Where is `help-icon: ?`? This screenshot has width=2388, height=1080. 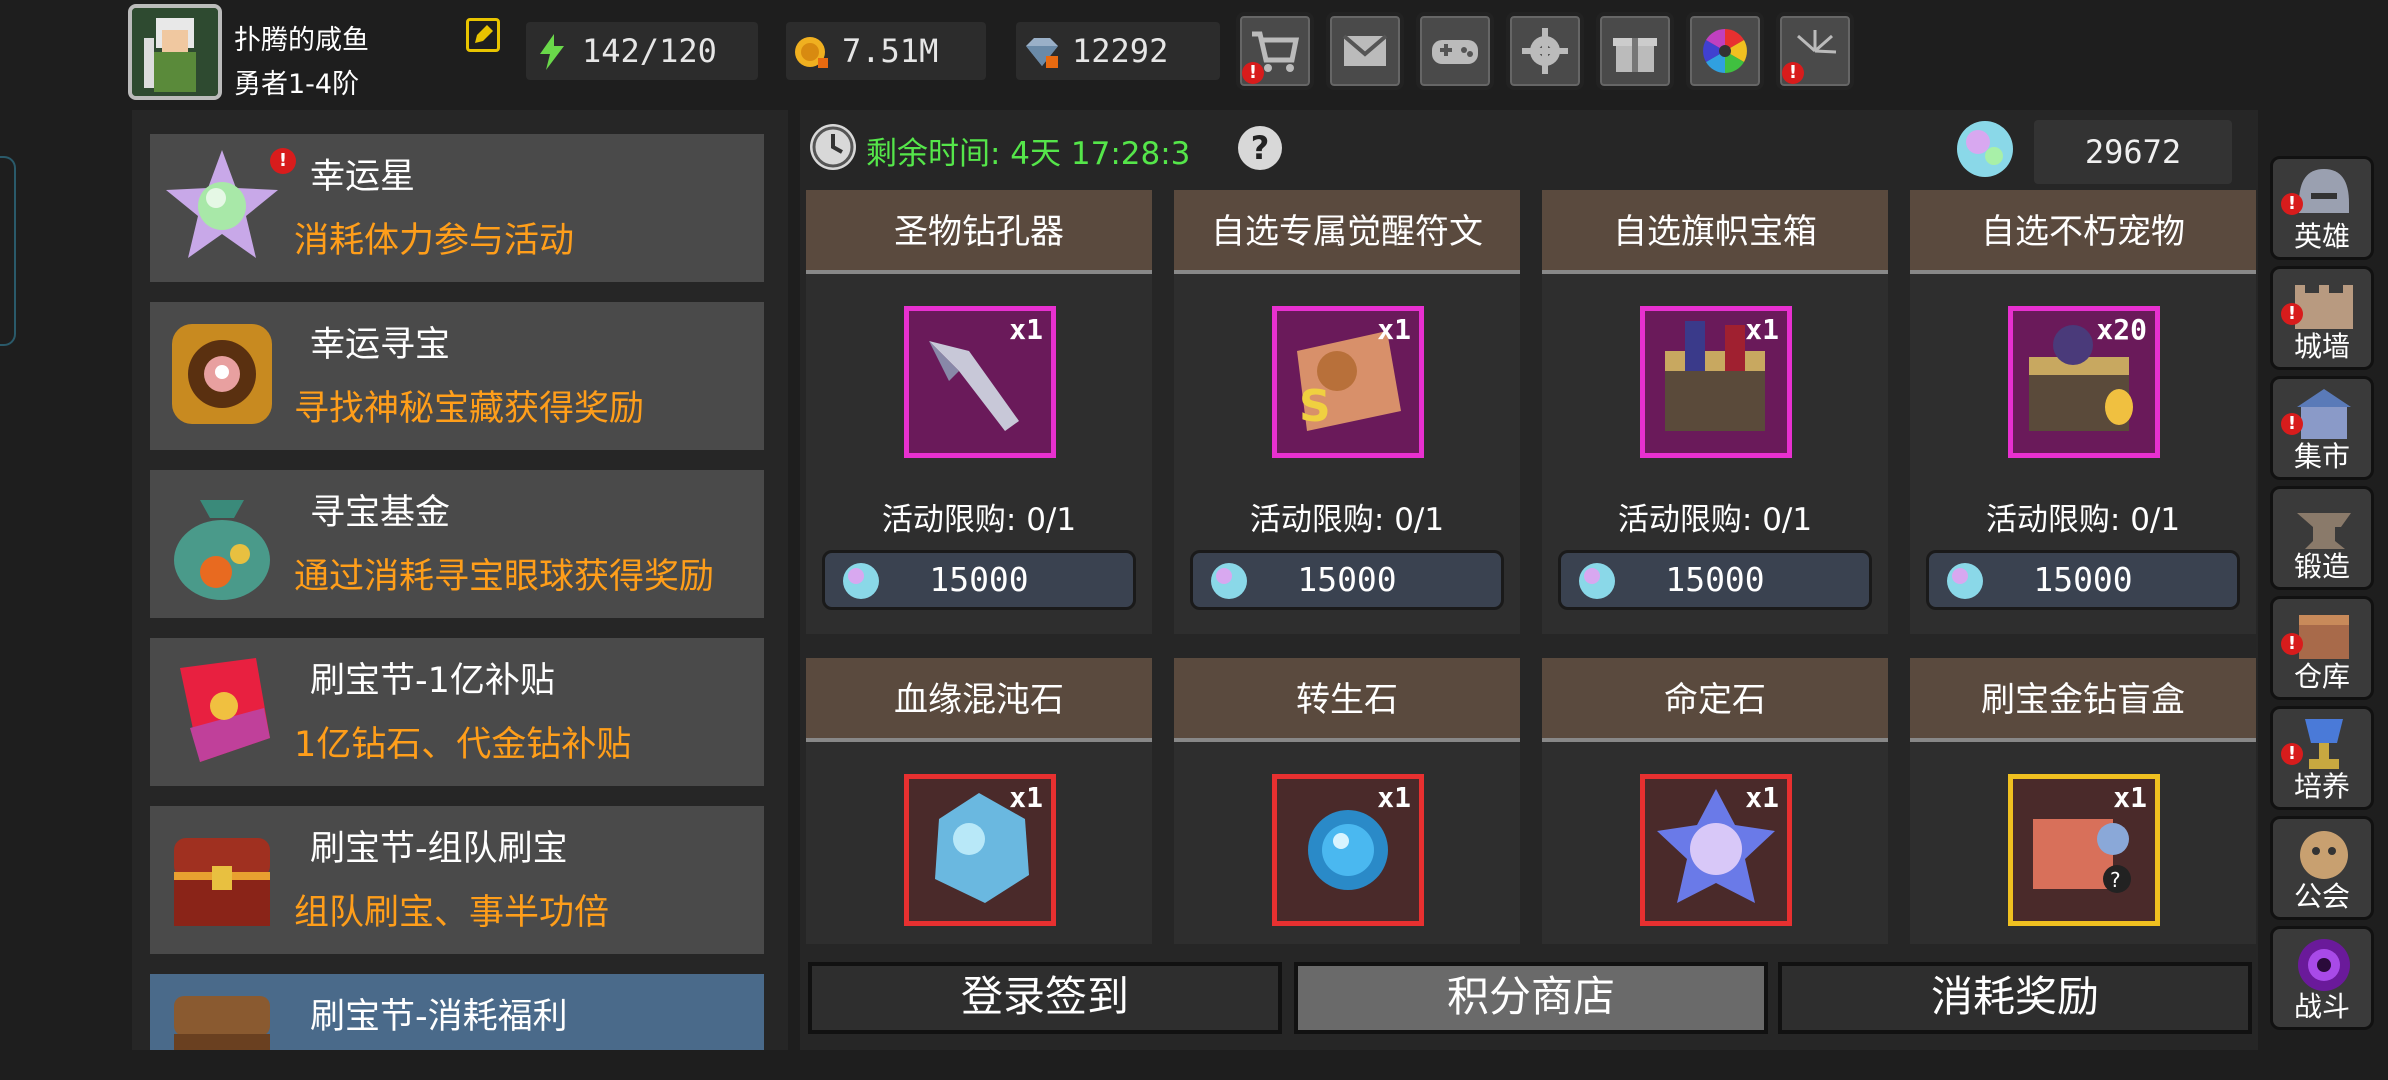 help-icon: ? is located at coordinates (1260, 148).